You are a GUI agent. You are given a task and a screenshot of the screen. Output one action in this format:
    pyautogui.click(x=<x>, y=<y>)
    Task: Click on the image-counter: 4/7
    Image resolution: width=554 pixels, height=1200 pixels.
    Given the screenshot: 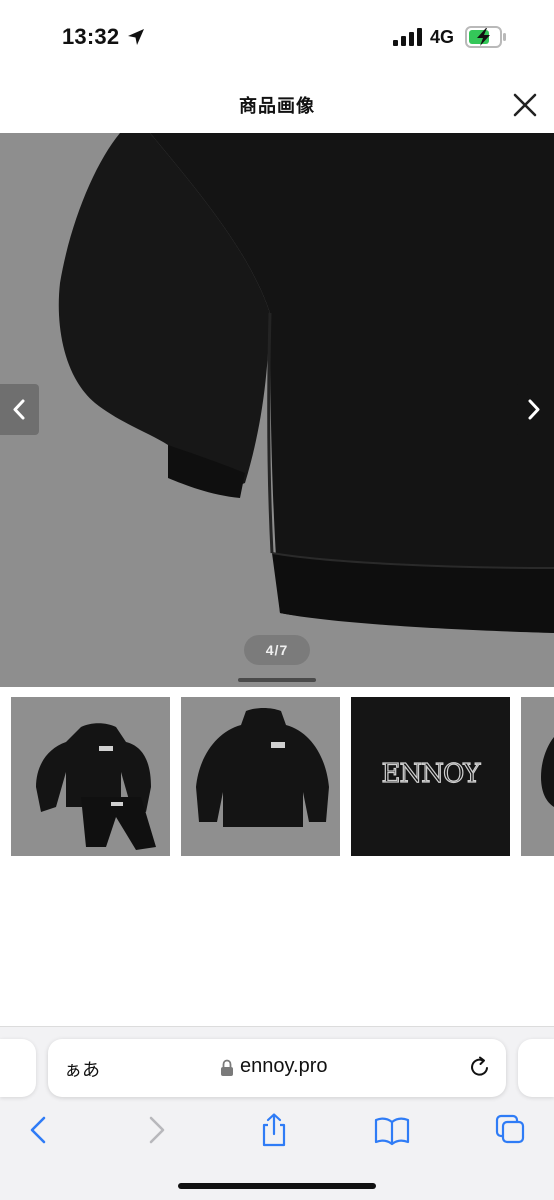 What is the action you would take?
    pyautogui.click(x=277, y=650)
    